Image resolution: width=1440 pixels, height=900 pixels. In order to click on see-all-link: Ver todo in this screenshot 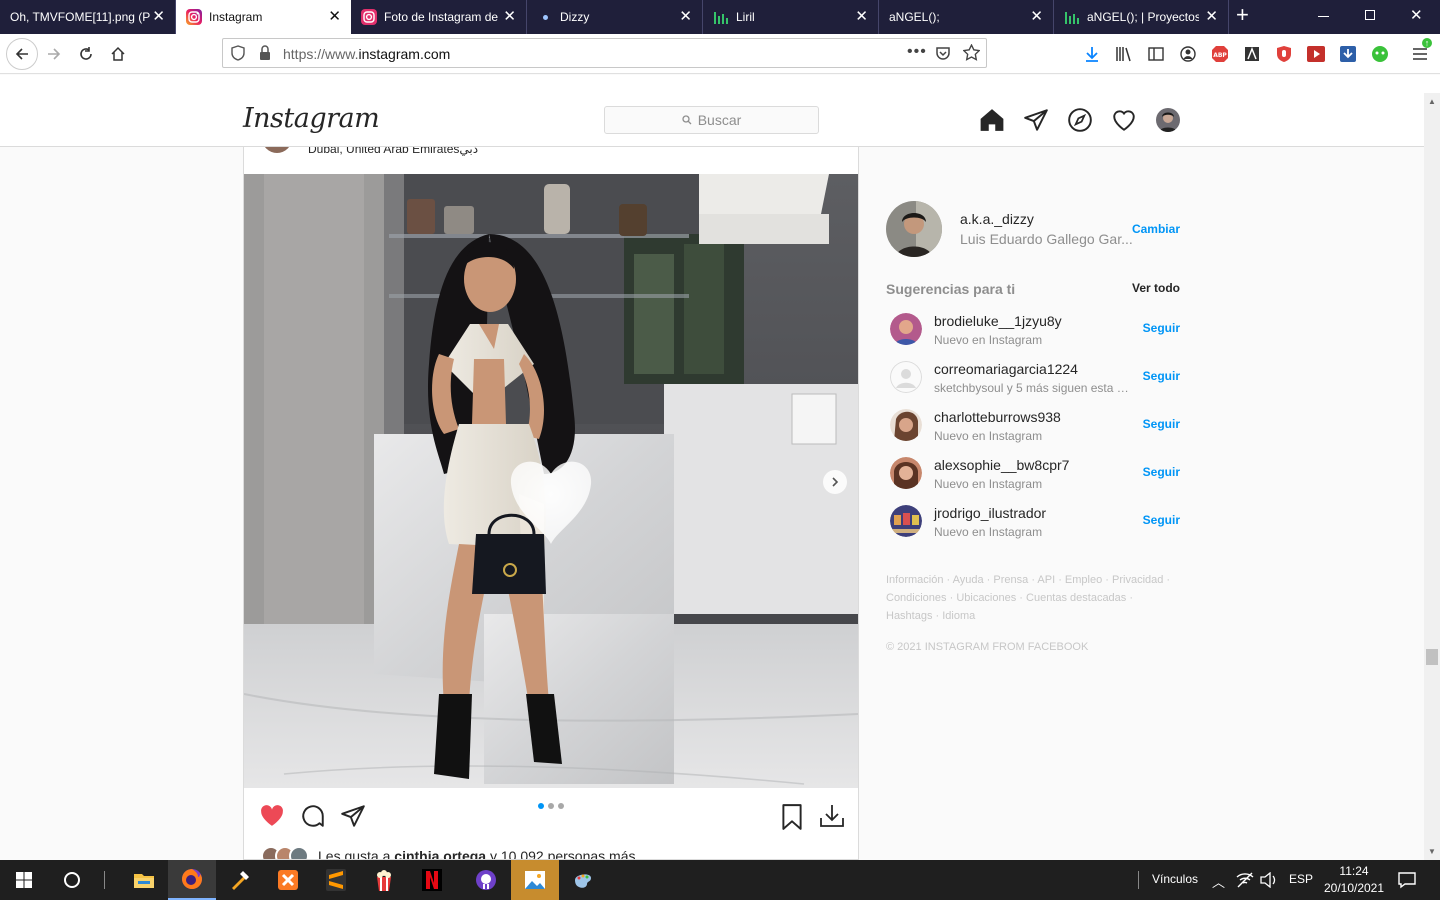, I will do `click(1156, 288)`.